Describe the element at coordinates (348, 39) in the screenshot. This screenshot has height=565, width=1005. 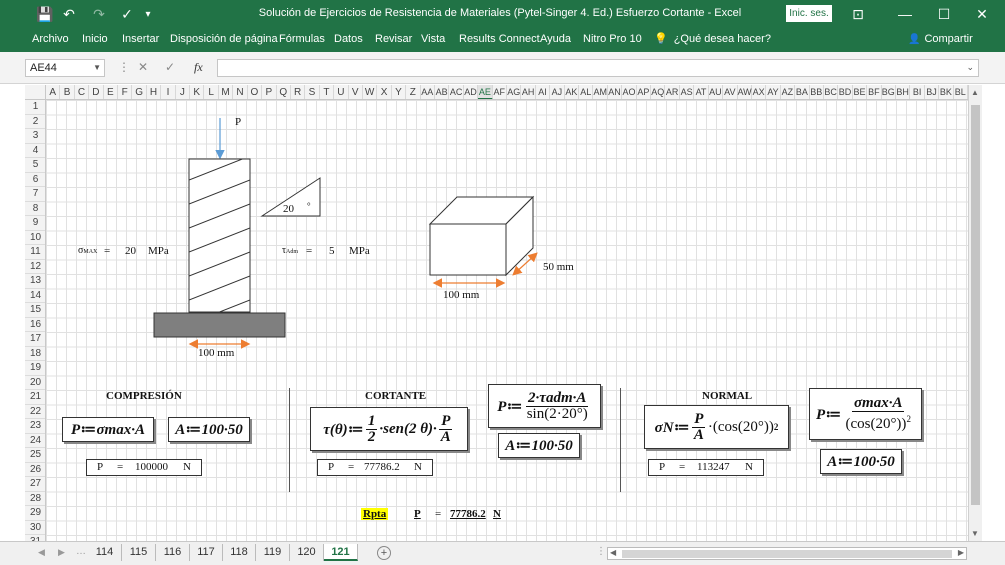
I see `tab-datos: Datos` at that location.